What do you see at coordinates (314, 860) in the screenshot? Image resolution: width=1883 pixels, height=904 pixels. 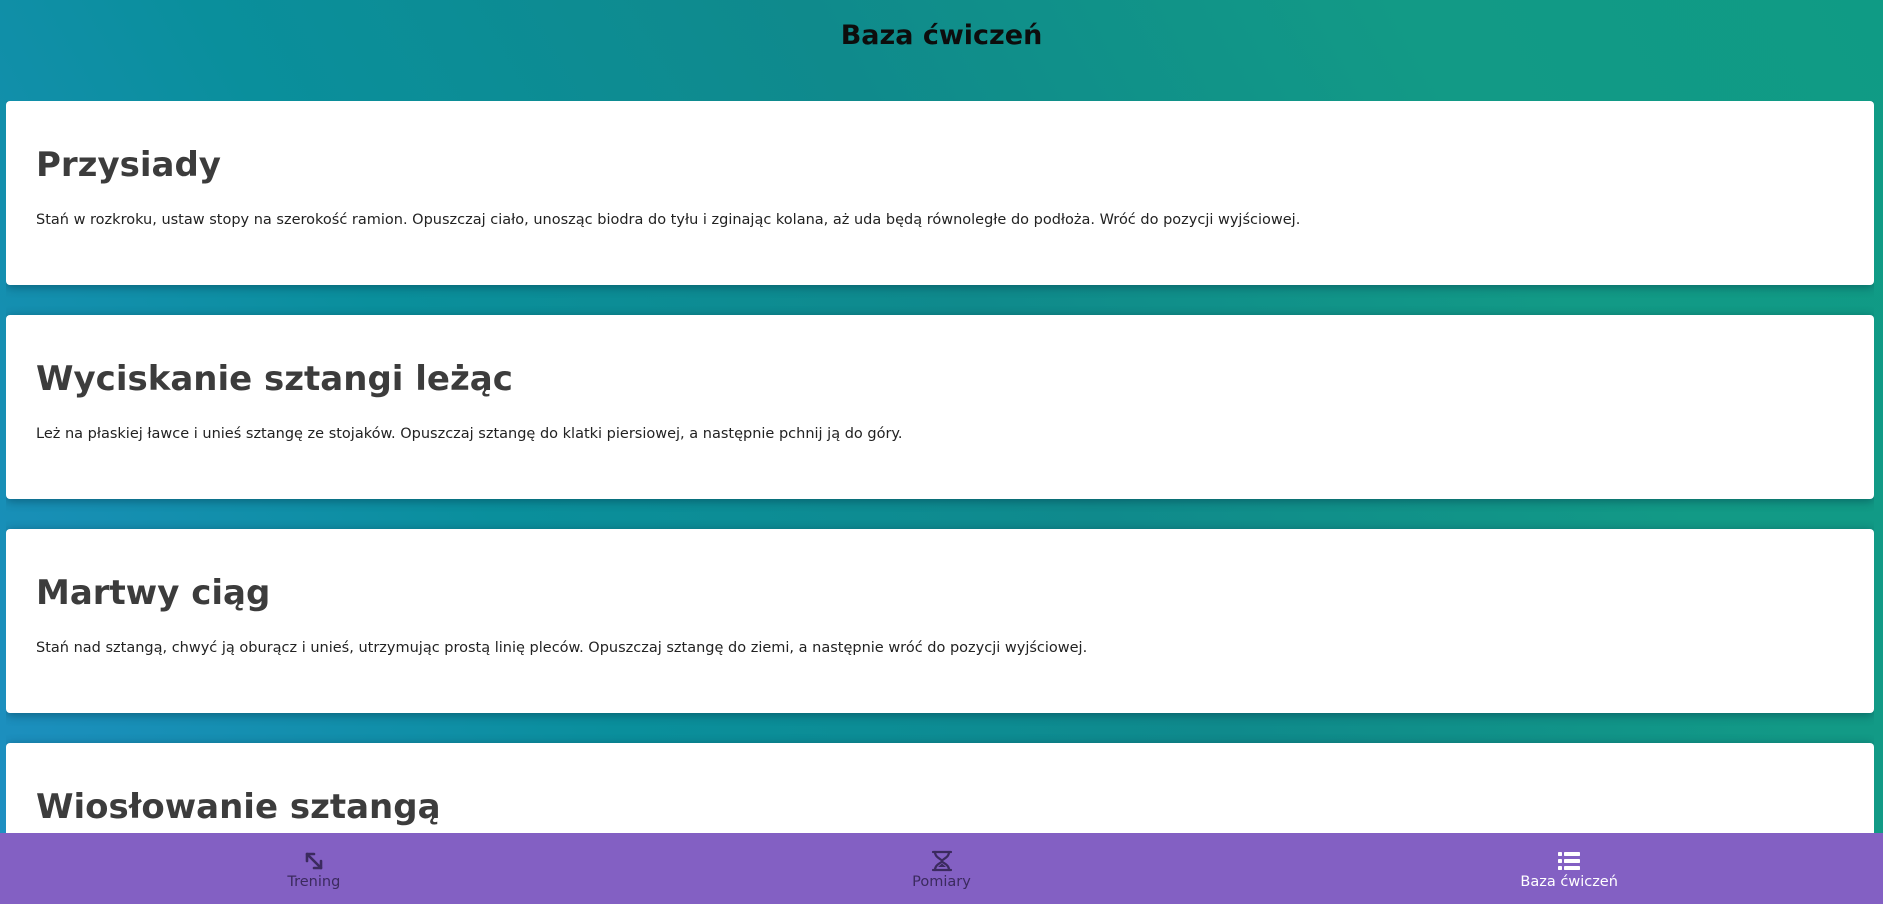 I see `resize-arrows-icon` at bounding box center [314, 860].